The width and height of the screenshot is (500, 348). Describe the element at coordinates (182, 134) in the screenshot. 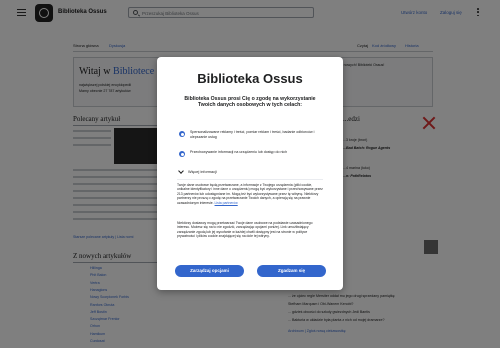

I see `personalization-icon` at that location.